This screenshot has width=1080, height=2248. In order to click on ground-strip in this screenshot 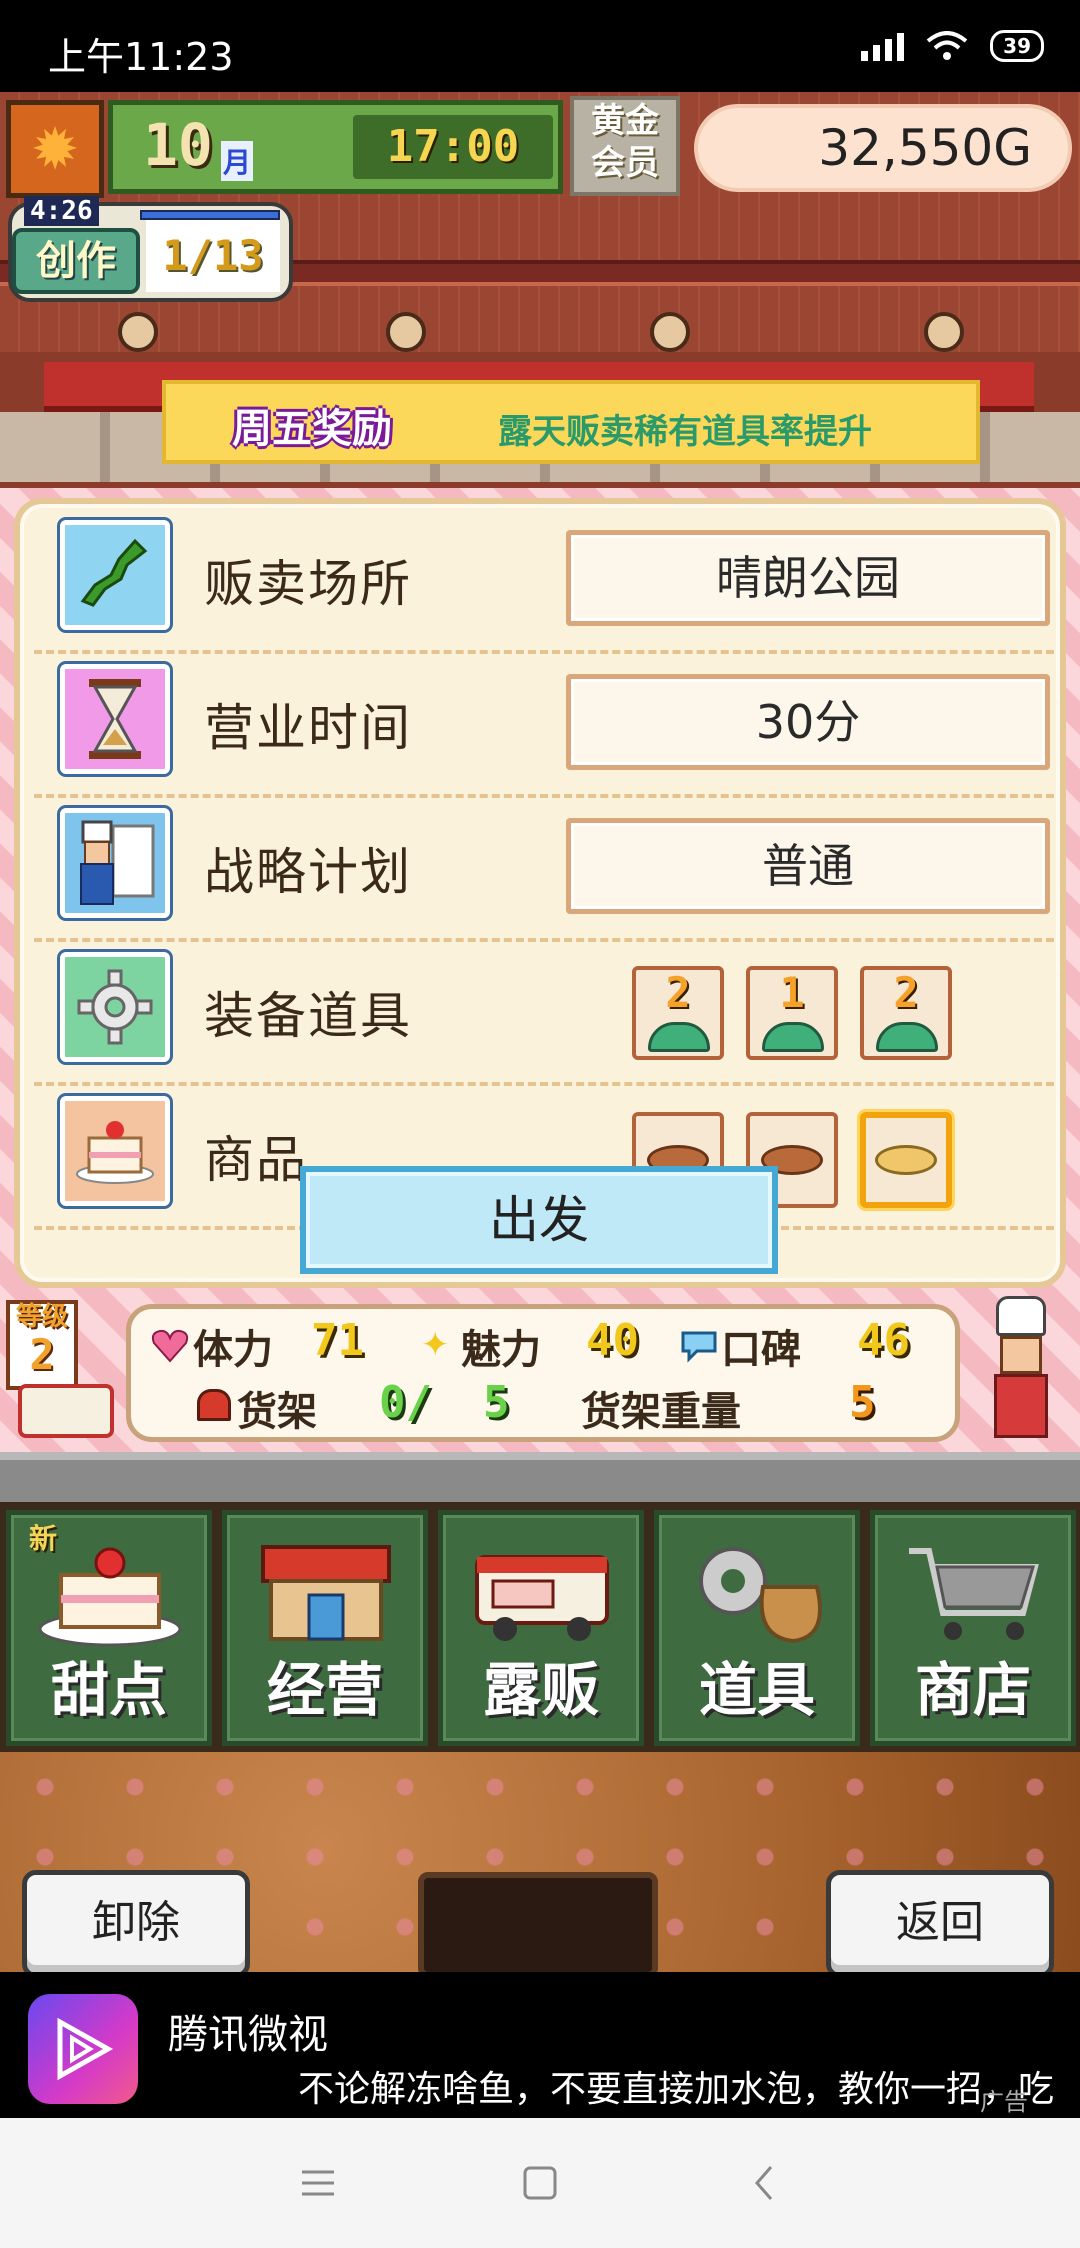, I will do `click(540, 1477)`.